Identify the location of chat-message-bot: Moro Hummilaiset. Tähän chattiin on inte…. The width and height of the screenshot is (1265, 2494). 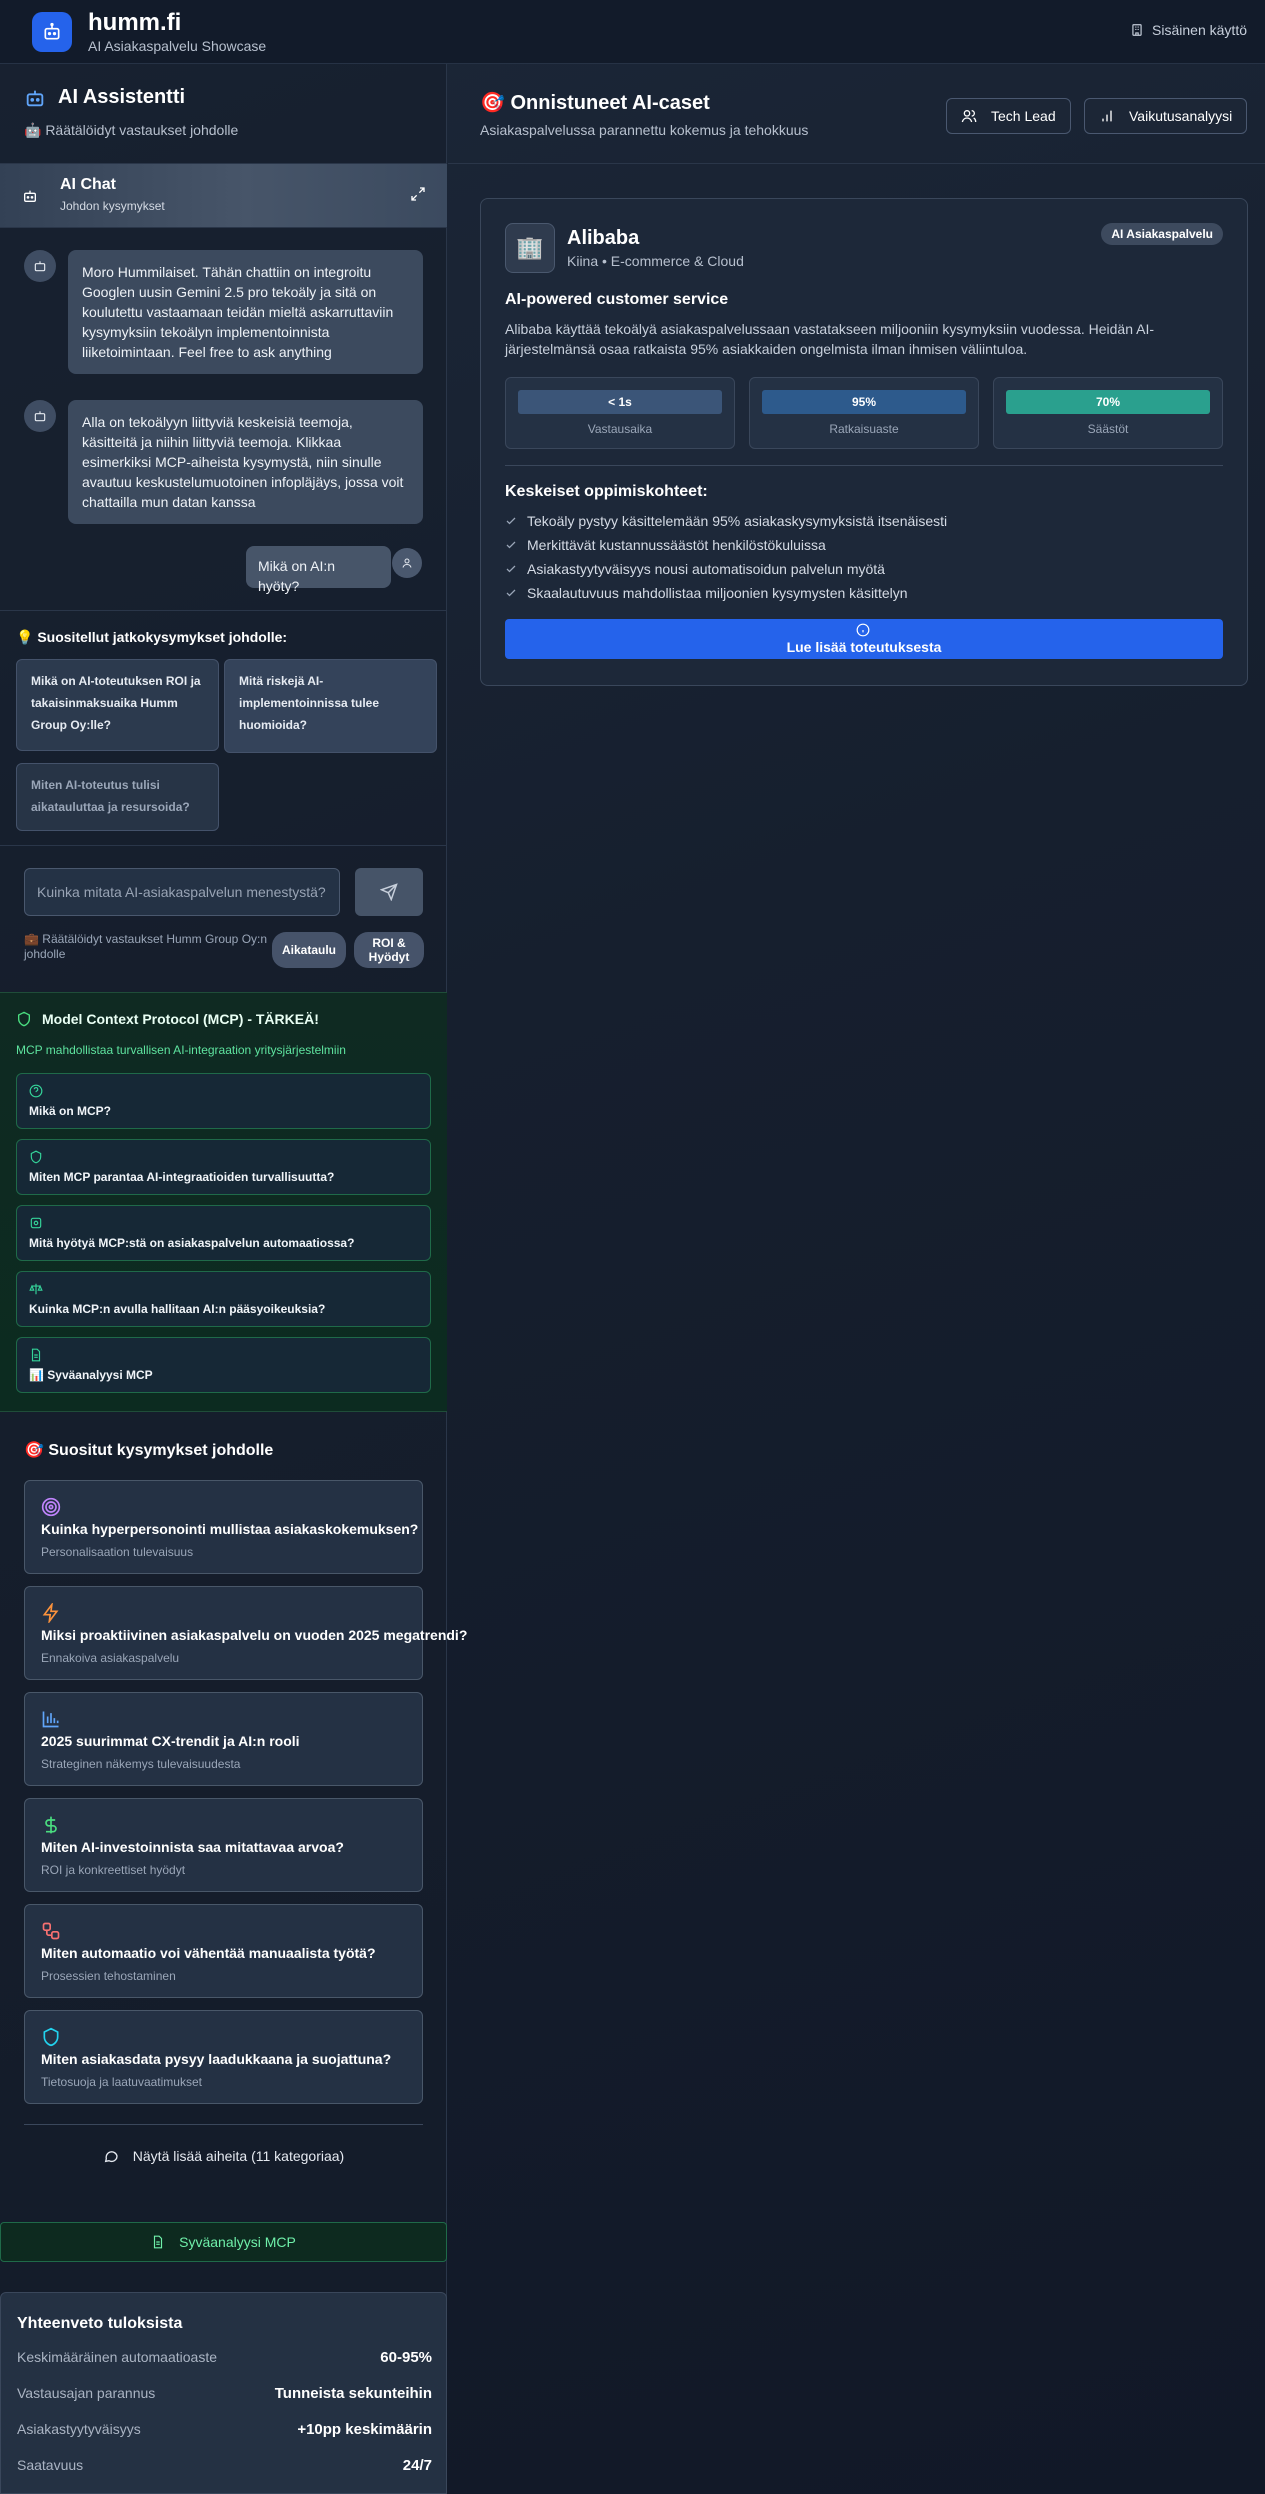
(245, 312).